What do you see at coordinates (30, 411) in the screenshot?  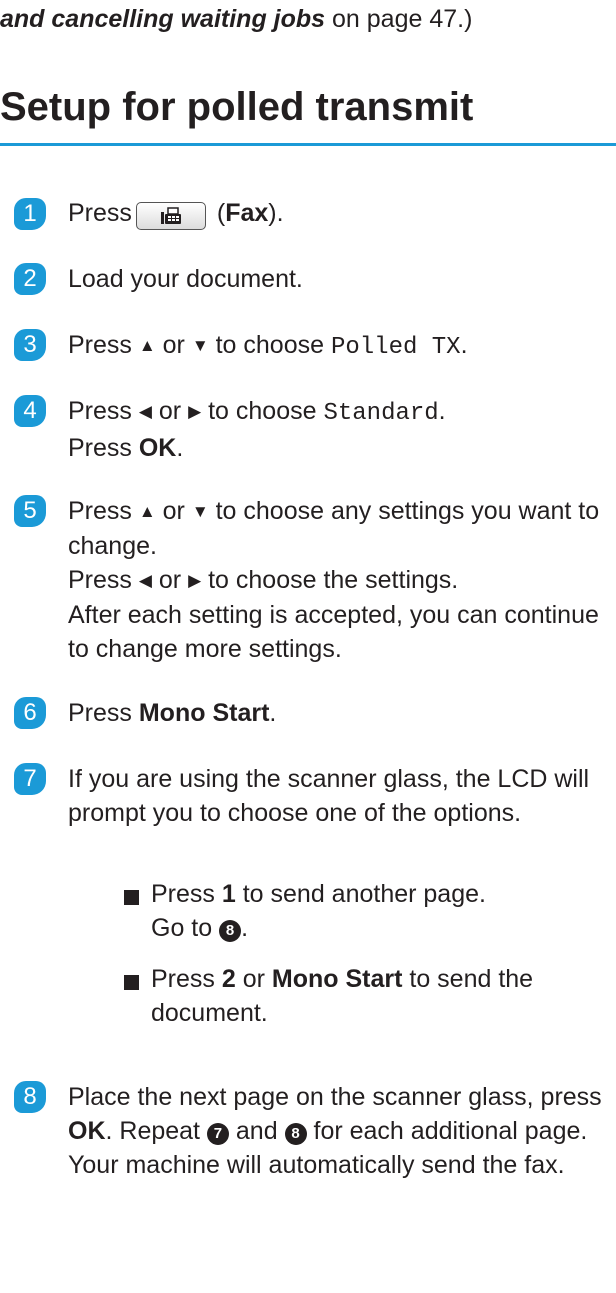 I see `step-number-4: 4` at bounding box center [30, 411].